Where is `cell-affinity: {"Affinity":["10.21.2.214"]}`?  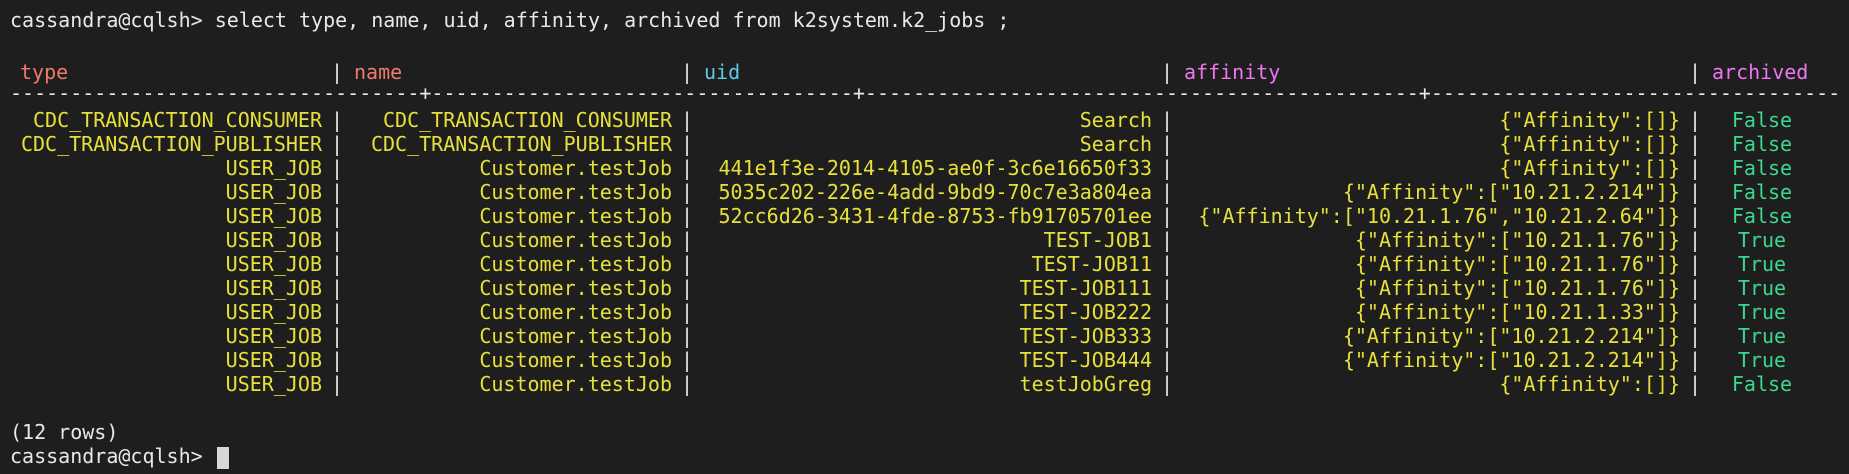 cell-affinity: {"Affinity":["10.21.2.214"]} is located at coordinates (1511, 192).